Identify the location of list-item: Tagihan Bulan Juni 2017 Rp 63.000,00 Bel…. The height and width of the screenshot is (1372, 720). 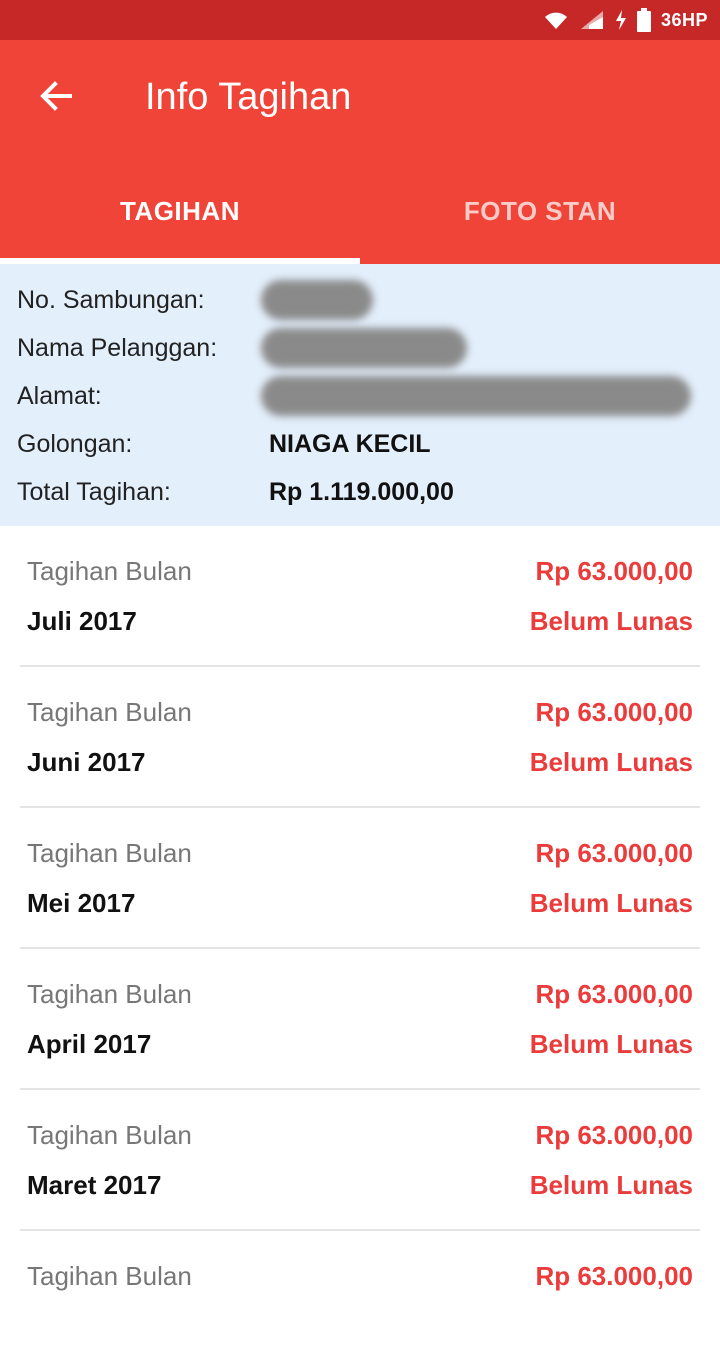
(360, 737).